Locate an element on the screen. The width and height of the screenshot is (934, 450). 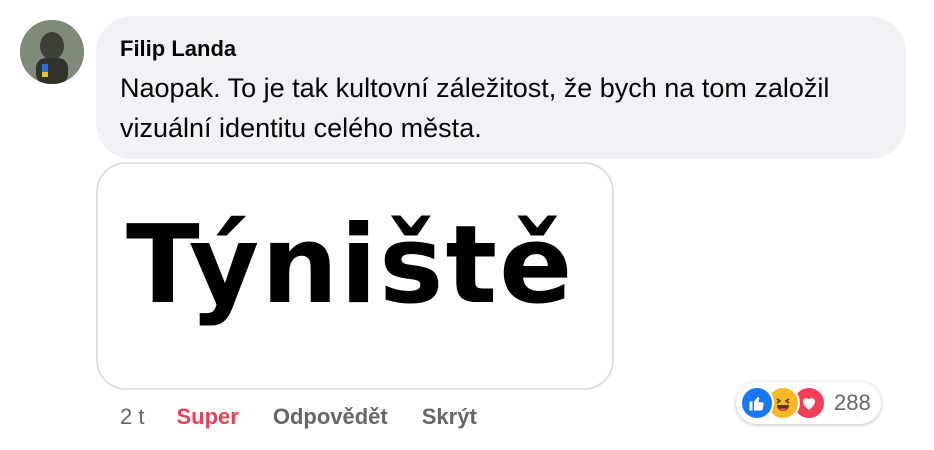
comment-timestamp: 2 t is located at coordinates (132, 417).